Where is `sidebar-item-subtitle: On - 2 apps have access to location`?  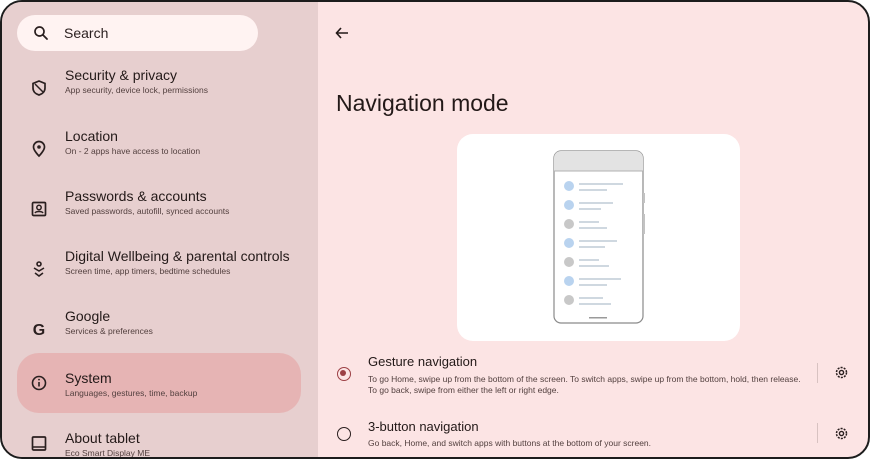
sidebar-item-subtitle: On - 2 apps have access to location is located at coordinates (133, 151).